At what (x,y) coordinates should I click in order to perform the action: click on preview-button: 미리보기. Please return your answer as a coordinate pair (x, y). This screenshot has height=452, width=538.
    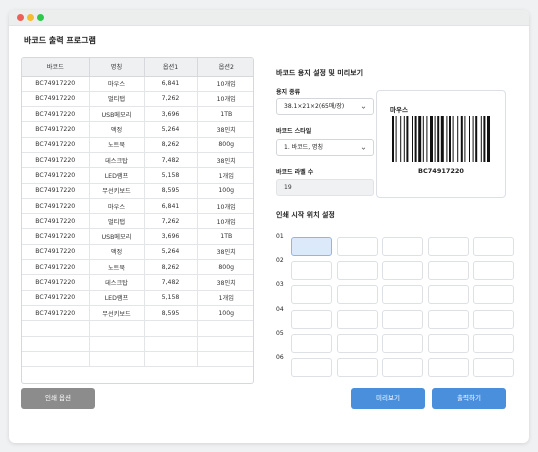
    Looking at the image, I should click on (388, 398).